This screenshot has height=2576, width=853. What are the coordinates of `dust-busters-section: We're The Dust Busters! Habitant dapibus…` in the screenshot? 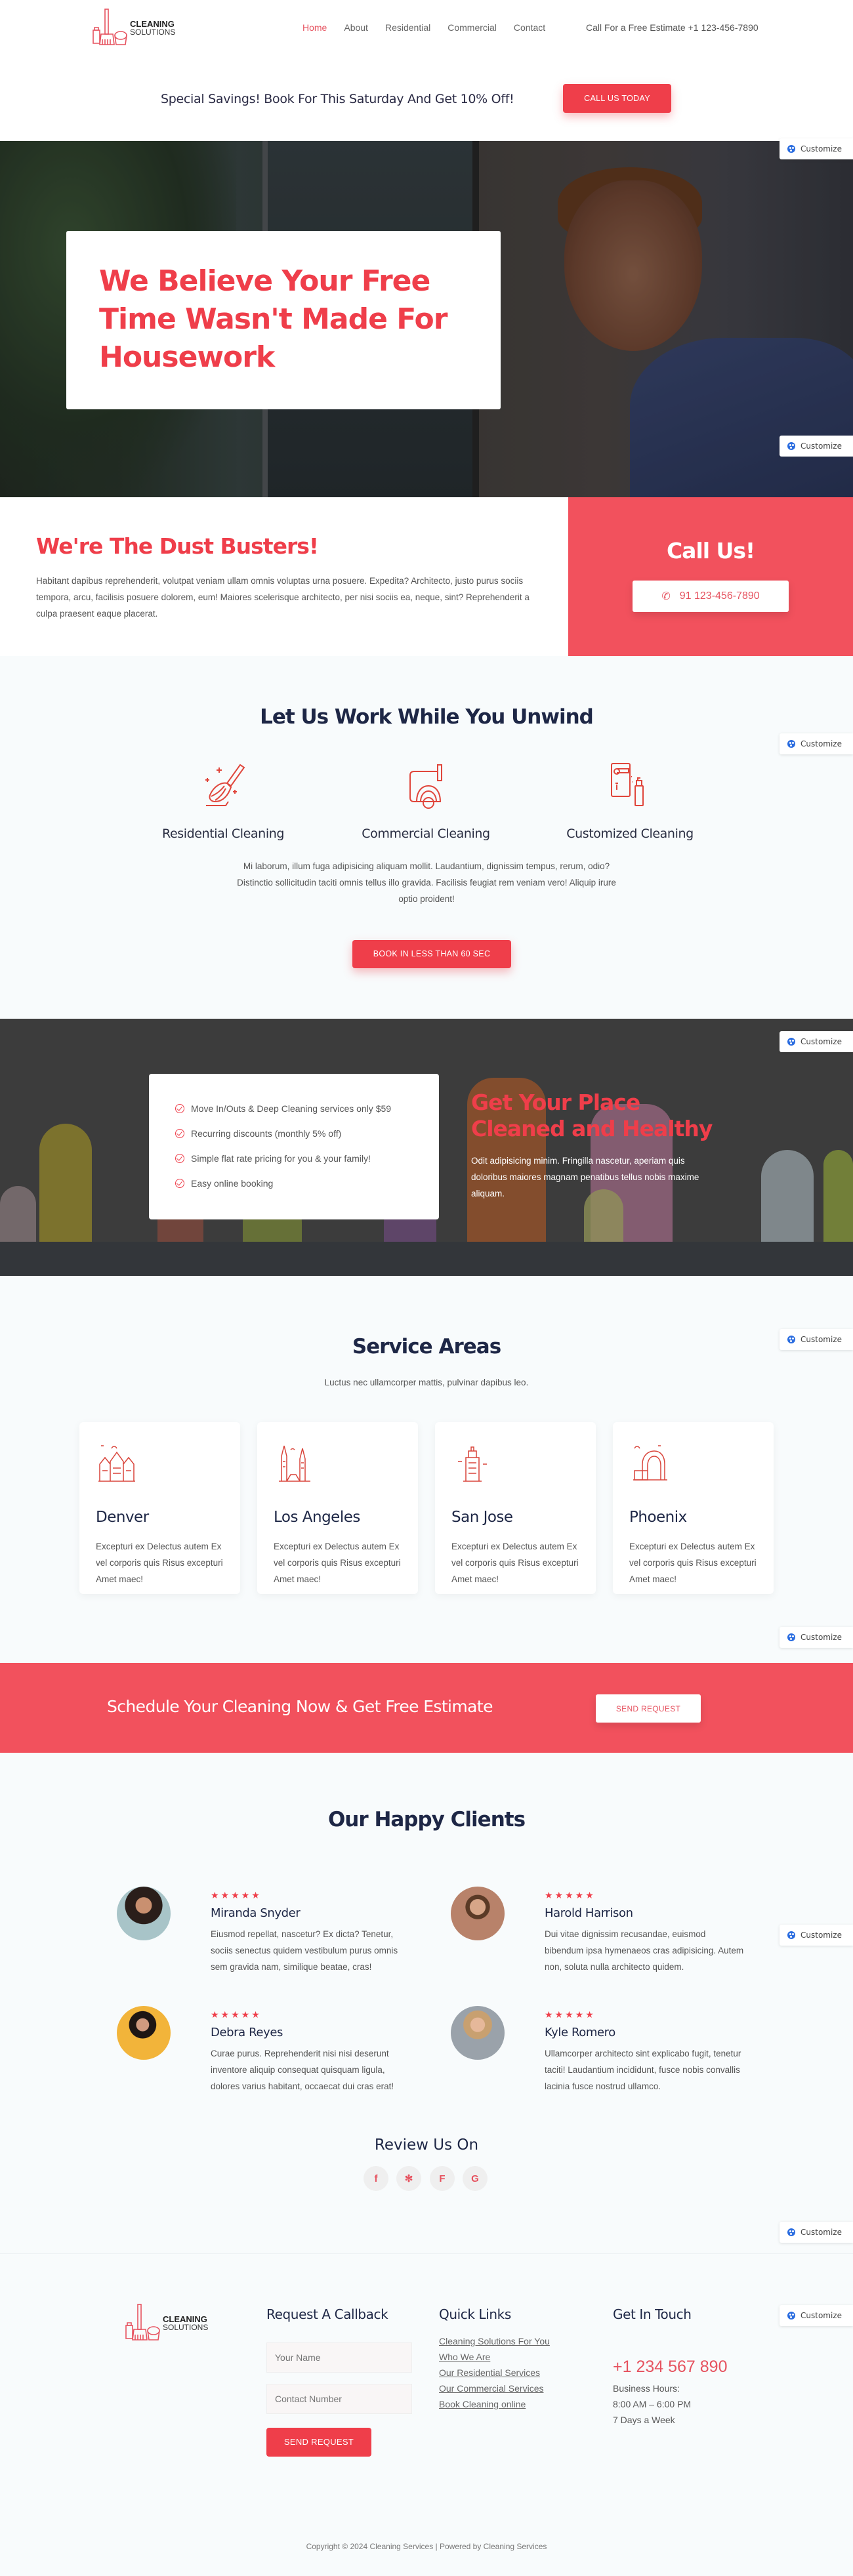 It's located at (427, 576).